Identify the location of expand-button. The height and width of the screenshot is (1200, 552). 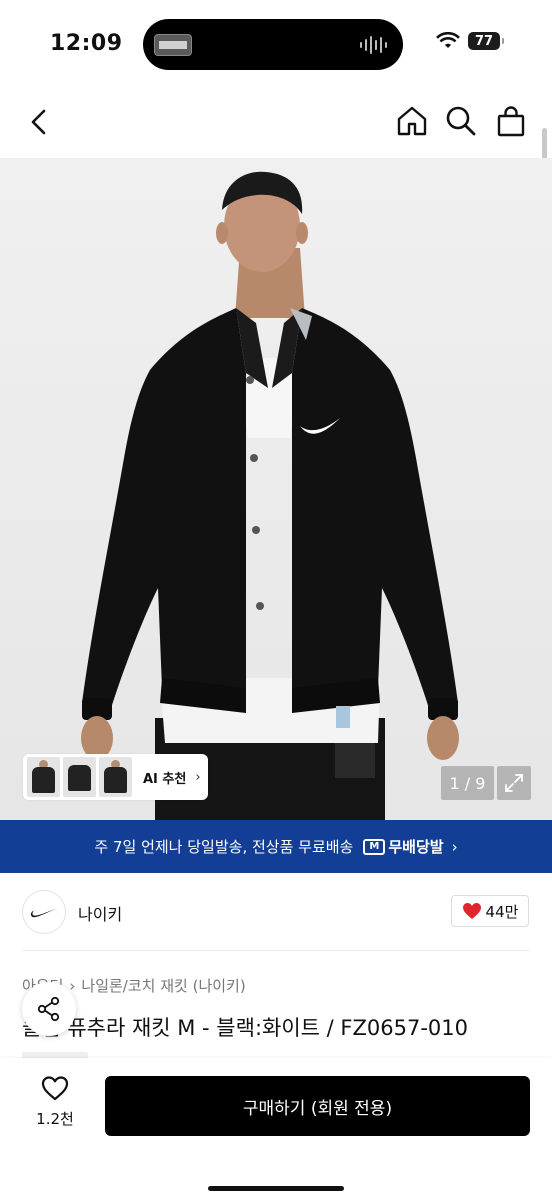
(514, 783).